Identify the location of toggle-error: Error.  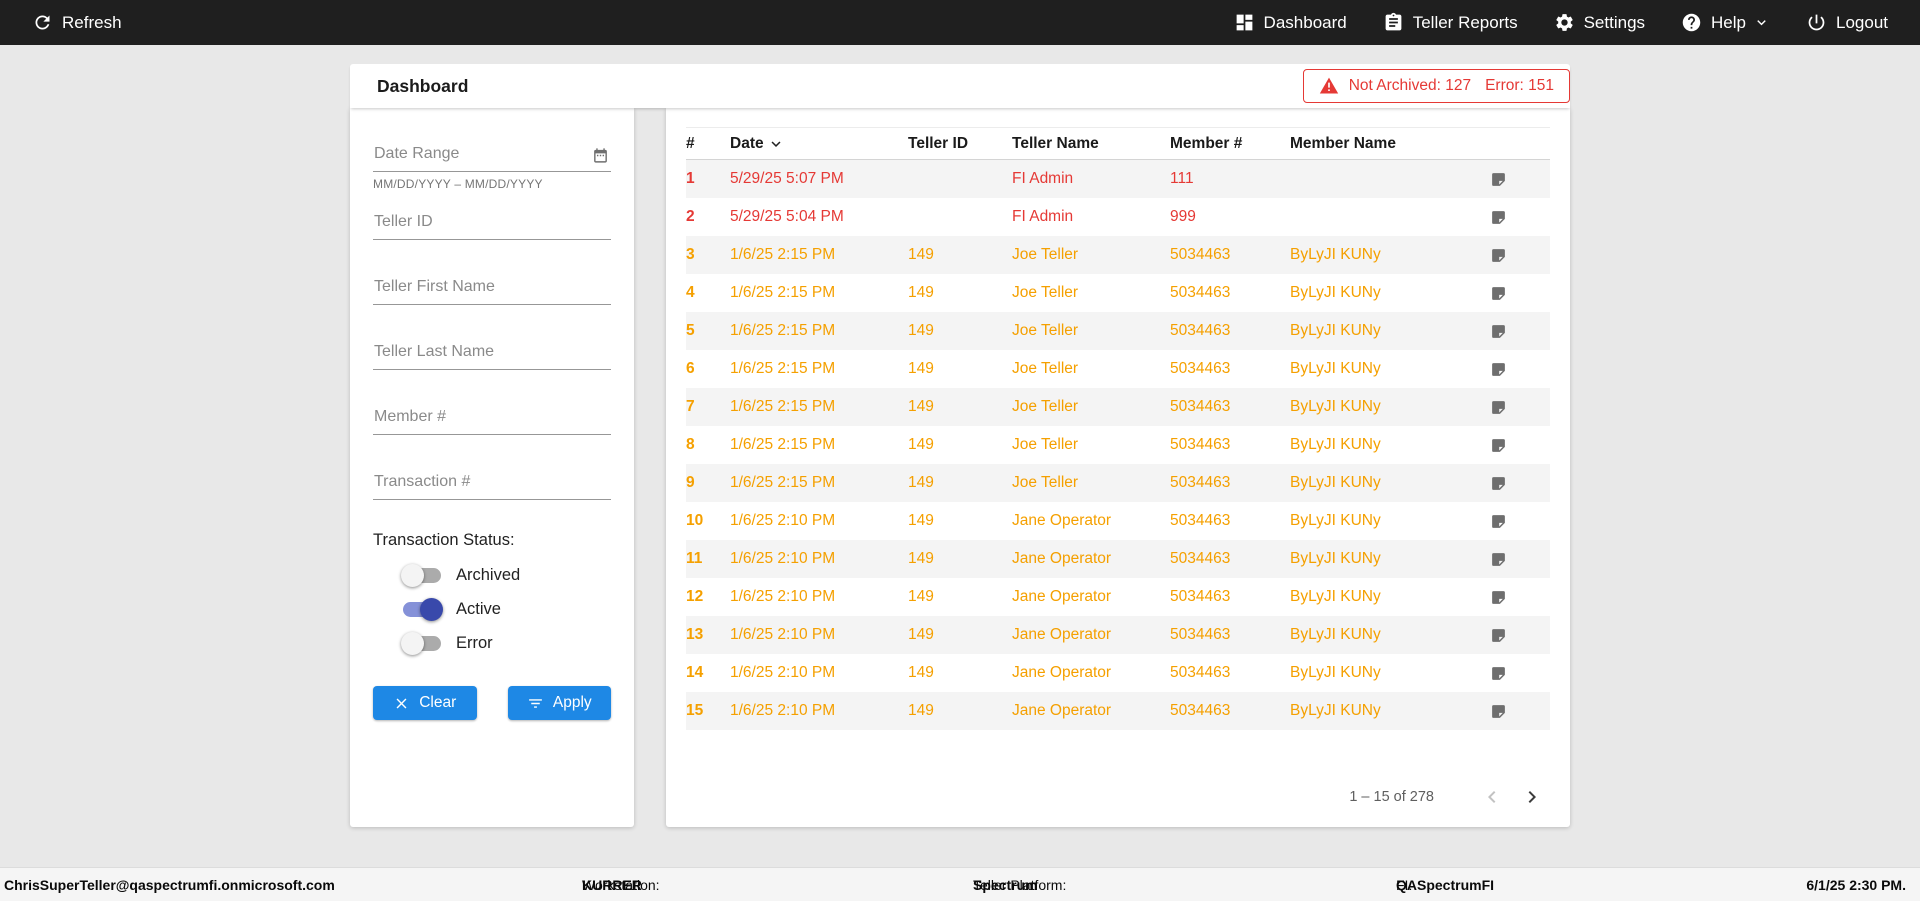
(506, 643).